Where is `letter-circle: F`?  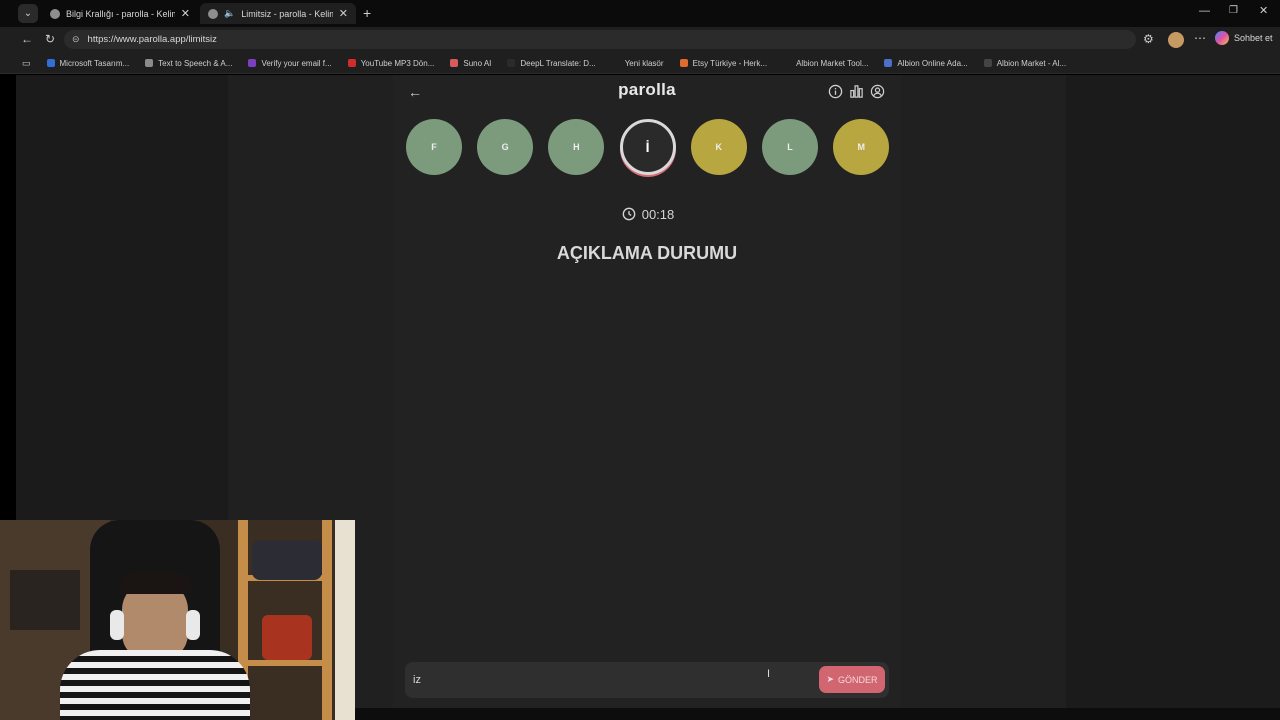
letter-circle: F is located at coordinates (434, 147).